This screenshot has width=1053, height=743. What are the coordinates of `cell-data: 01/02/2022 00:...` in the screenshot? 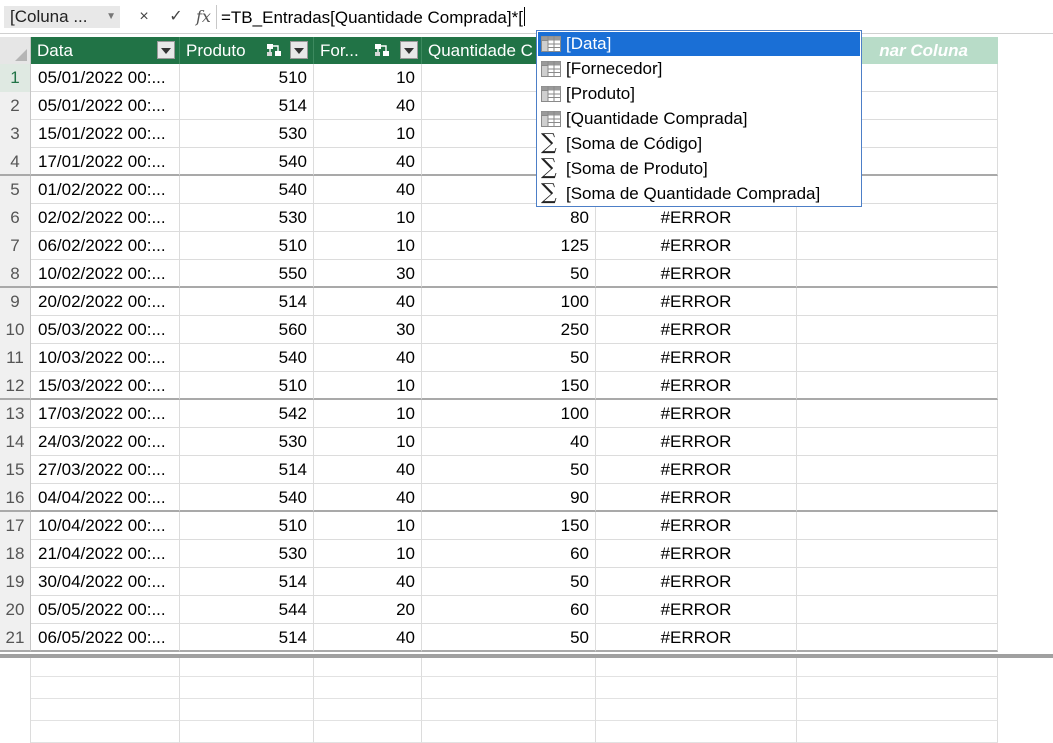 It's located at (105, 190).